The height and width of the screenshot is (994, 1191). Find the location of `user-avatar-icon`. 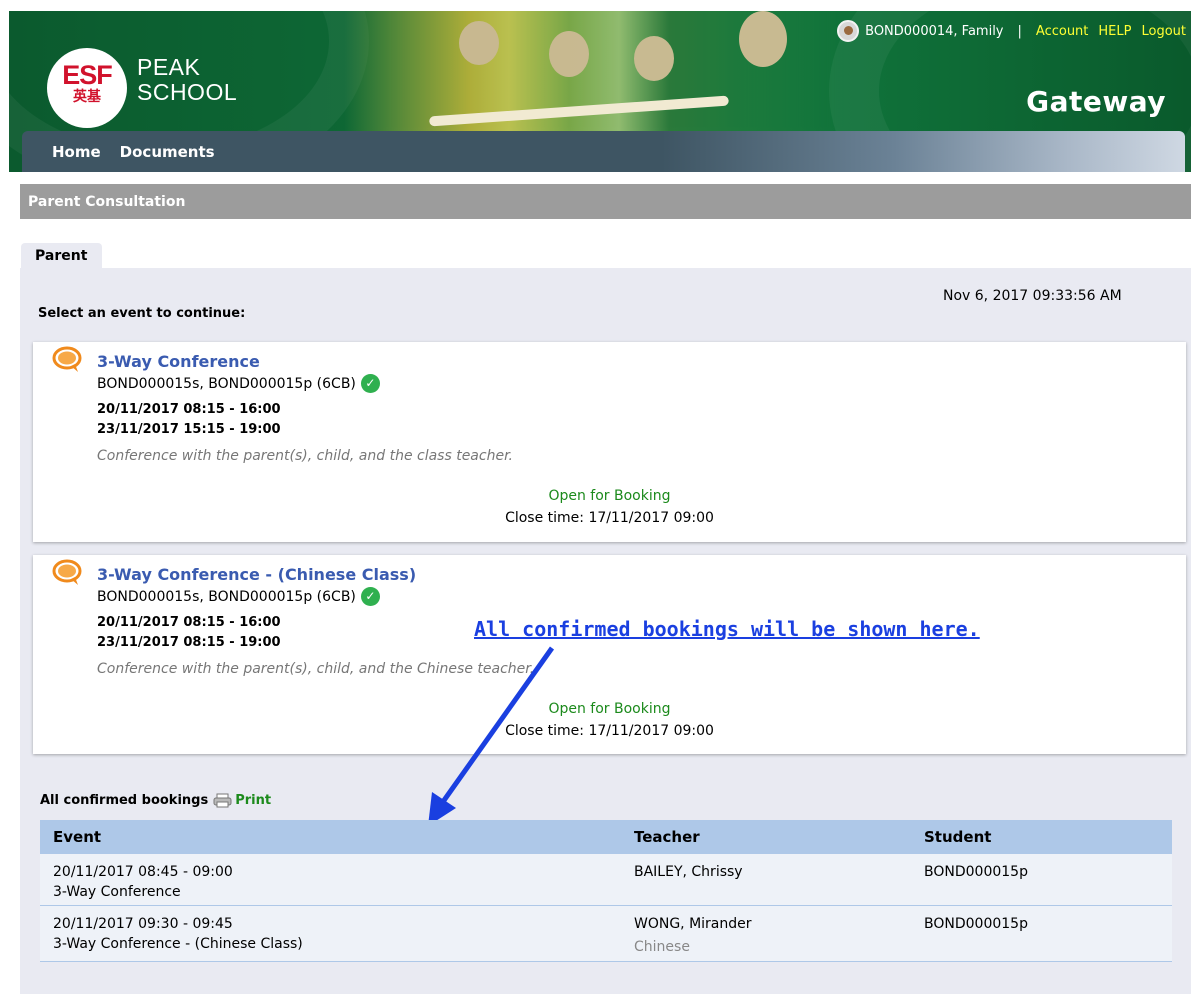

user-avatar-icon is located at coordinates (848, 31).